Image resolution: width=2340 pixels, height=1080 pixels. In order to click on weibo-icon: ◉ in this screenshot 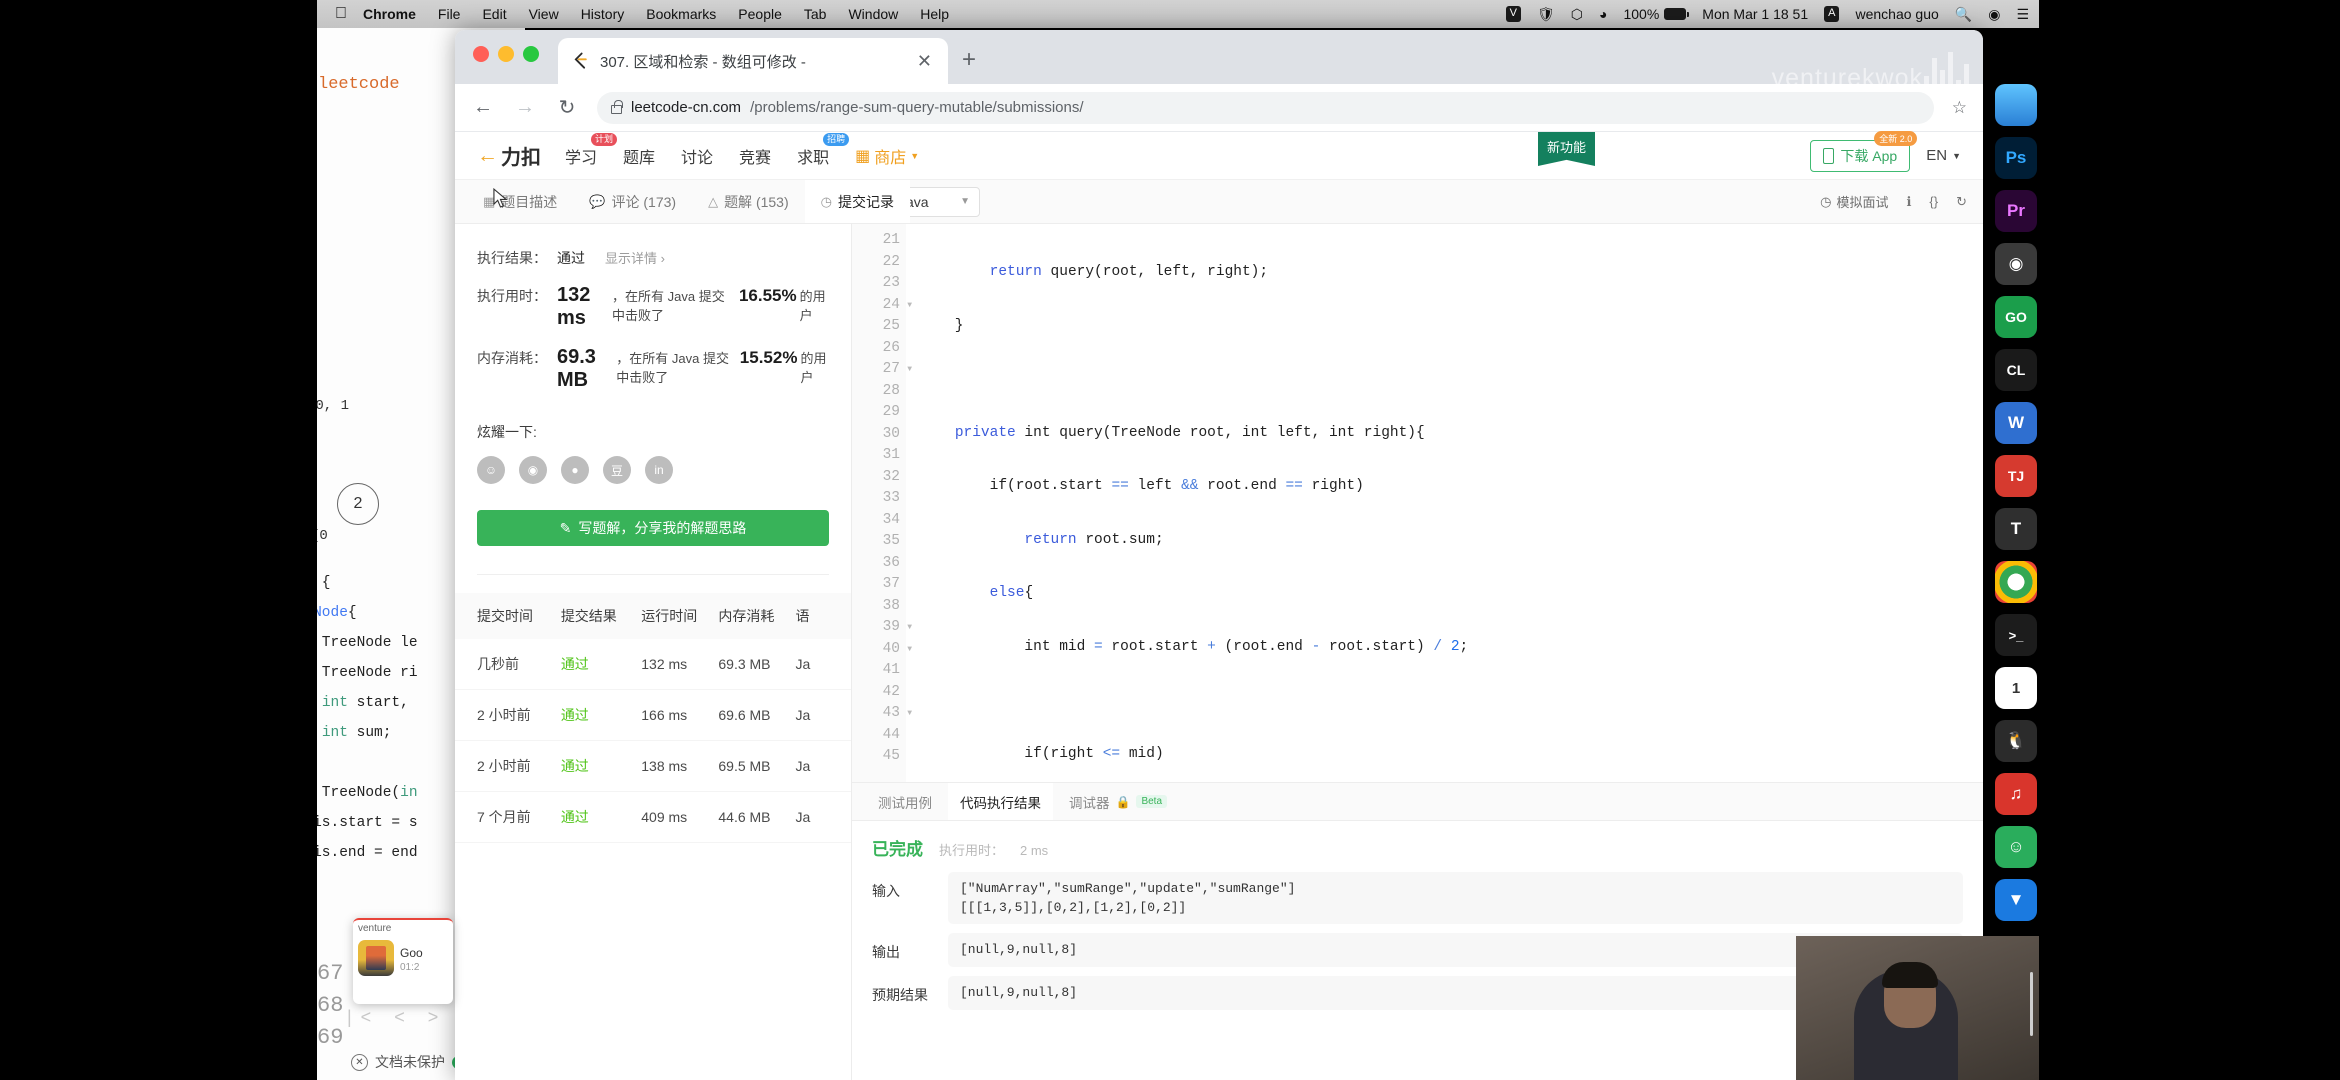, I will do `click(533, 470)`.